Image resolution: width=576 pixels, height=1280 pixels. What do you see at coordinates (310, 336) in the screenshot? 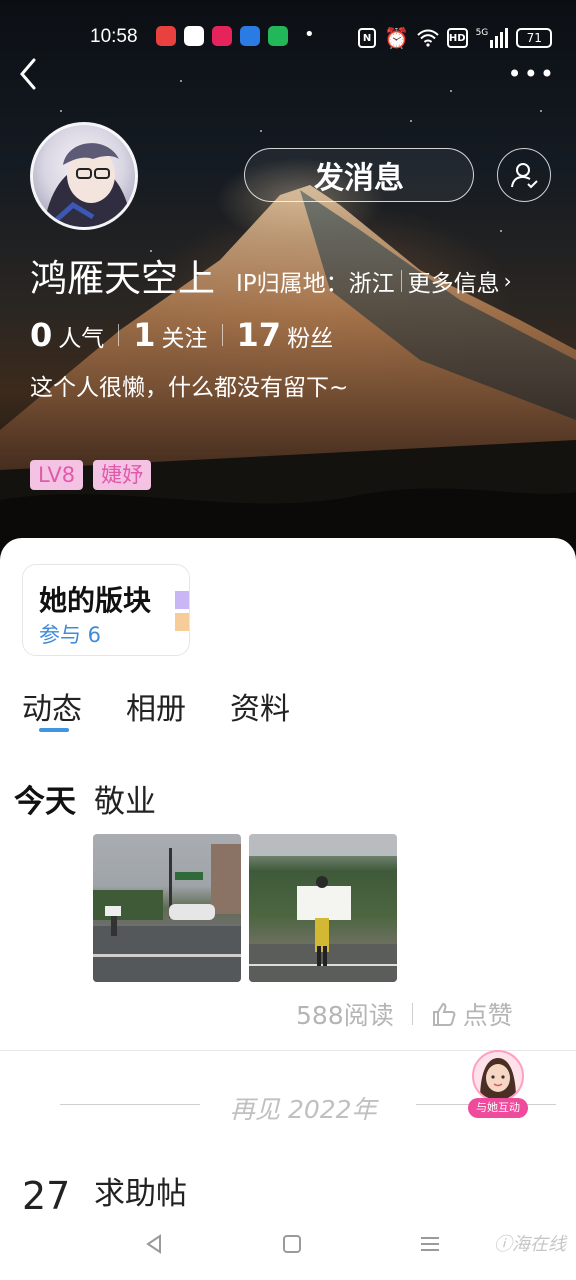
I see `followers-label: 粉丝` at bounding box center [310, 336].